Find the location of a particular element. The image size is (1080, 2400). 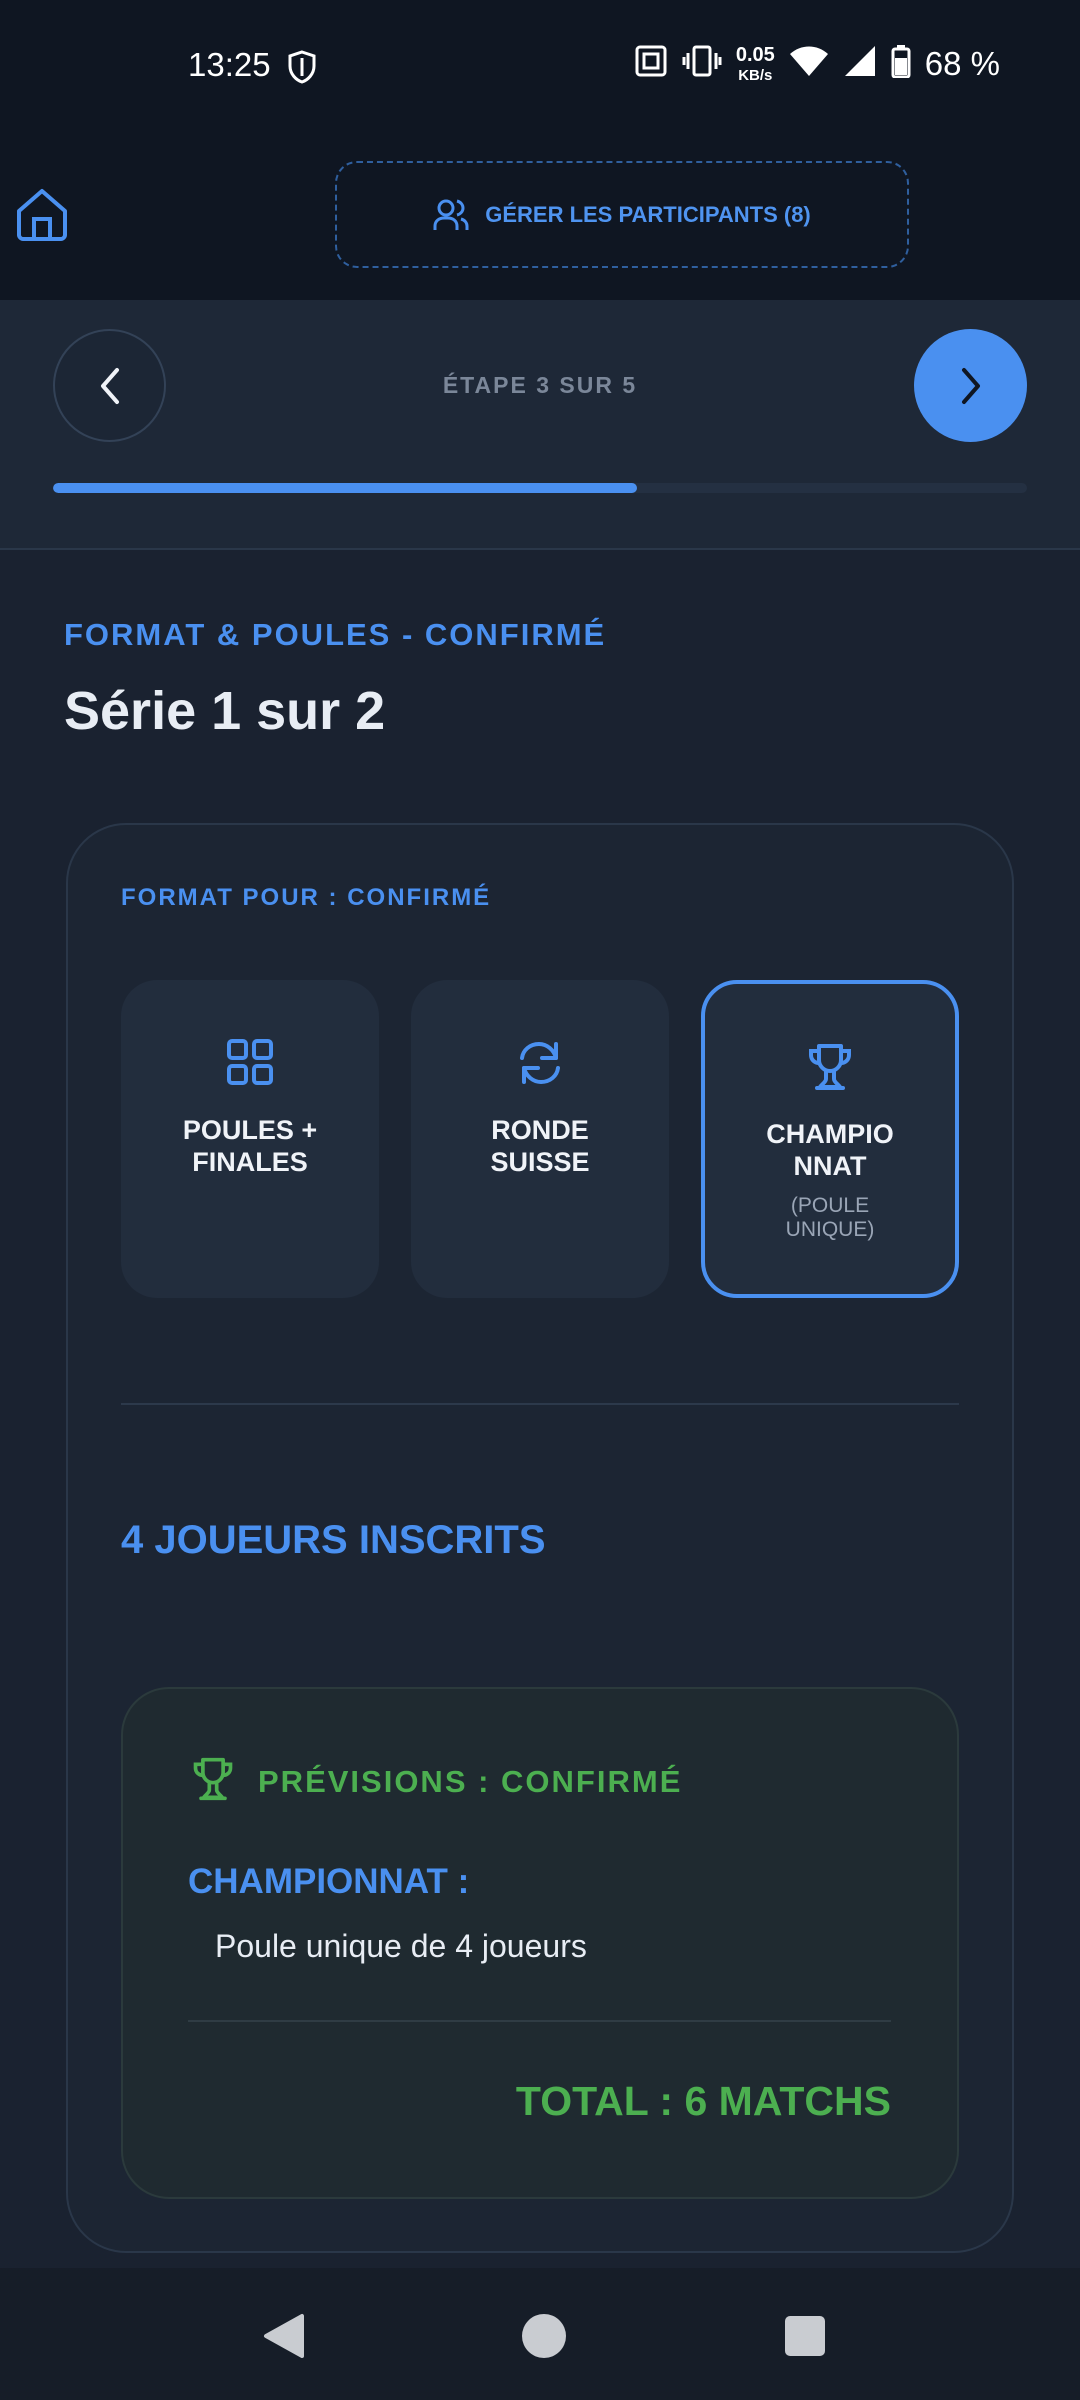

status-time: 13:25 is located at coordinates (229, 64).